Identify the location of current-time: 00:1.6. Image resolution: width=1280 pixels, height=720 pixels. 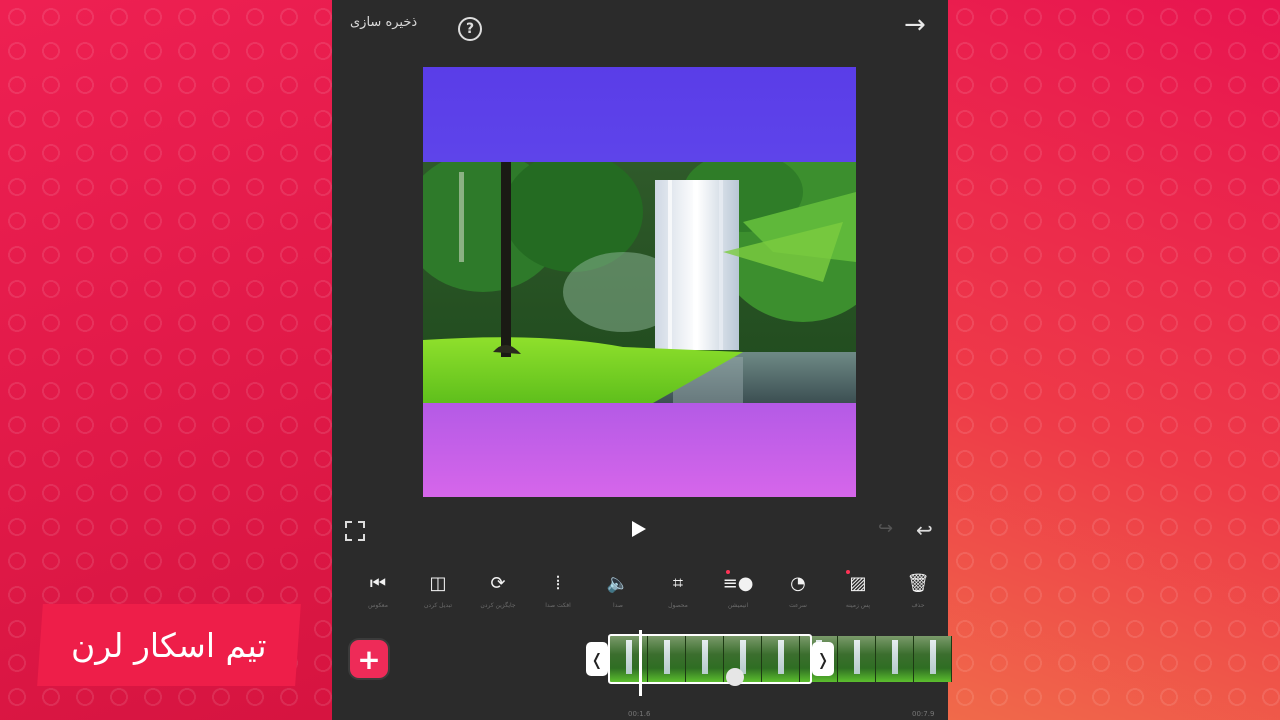
(639, 714).